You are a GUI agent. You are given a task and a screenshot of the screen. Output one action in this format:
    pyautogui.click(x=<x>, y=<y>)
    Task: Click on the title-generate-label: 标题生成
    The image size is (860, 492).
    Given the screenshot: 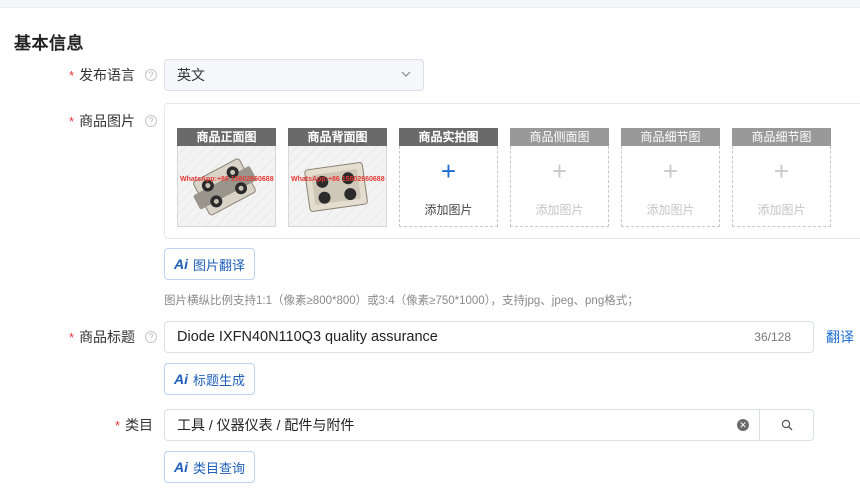 What is the action you would take?
    pyautogui.click(x=219, y=380)
    